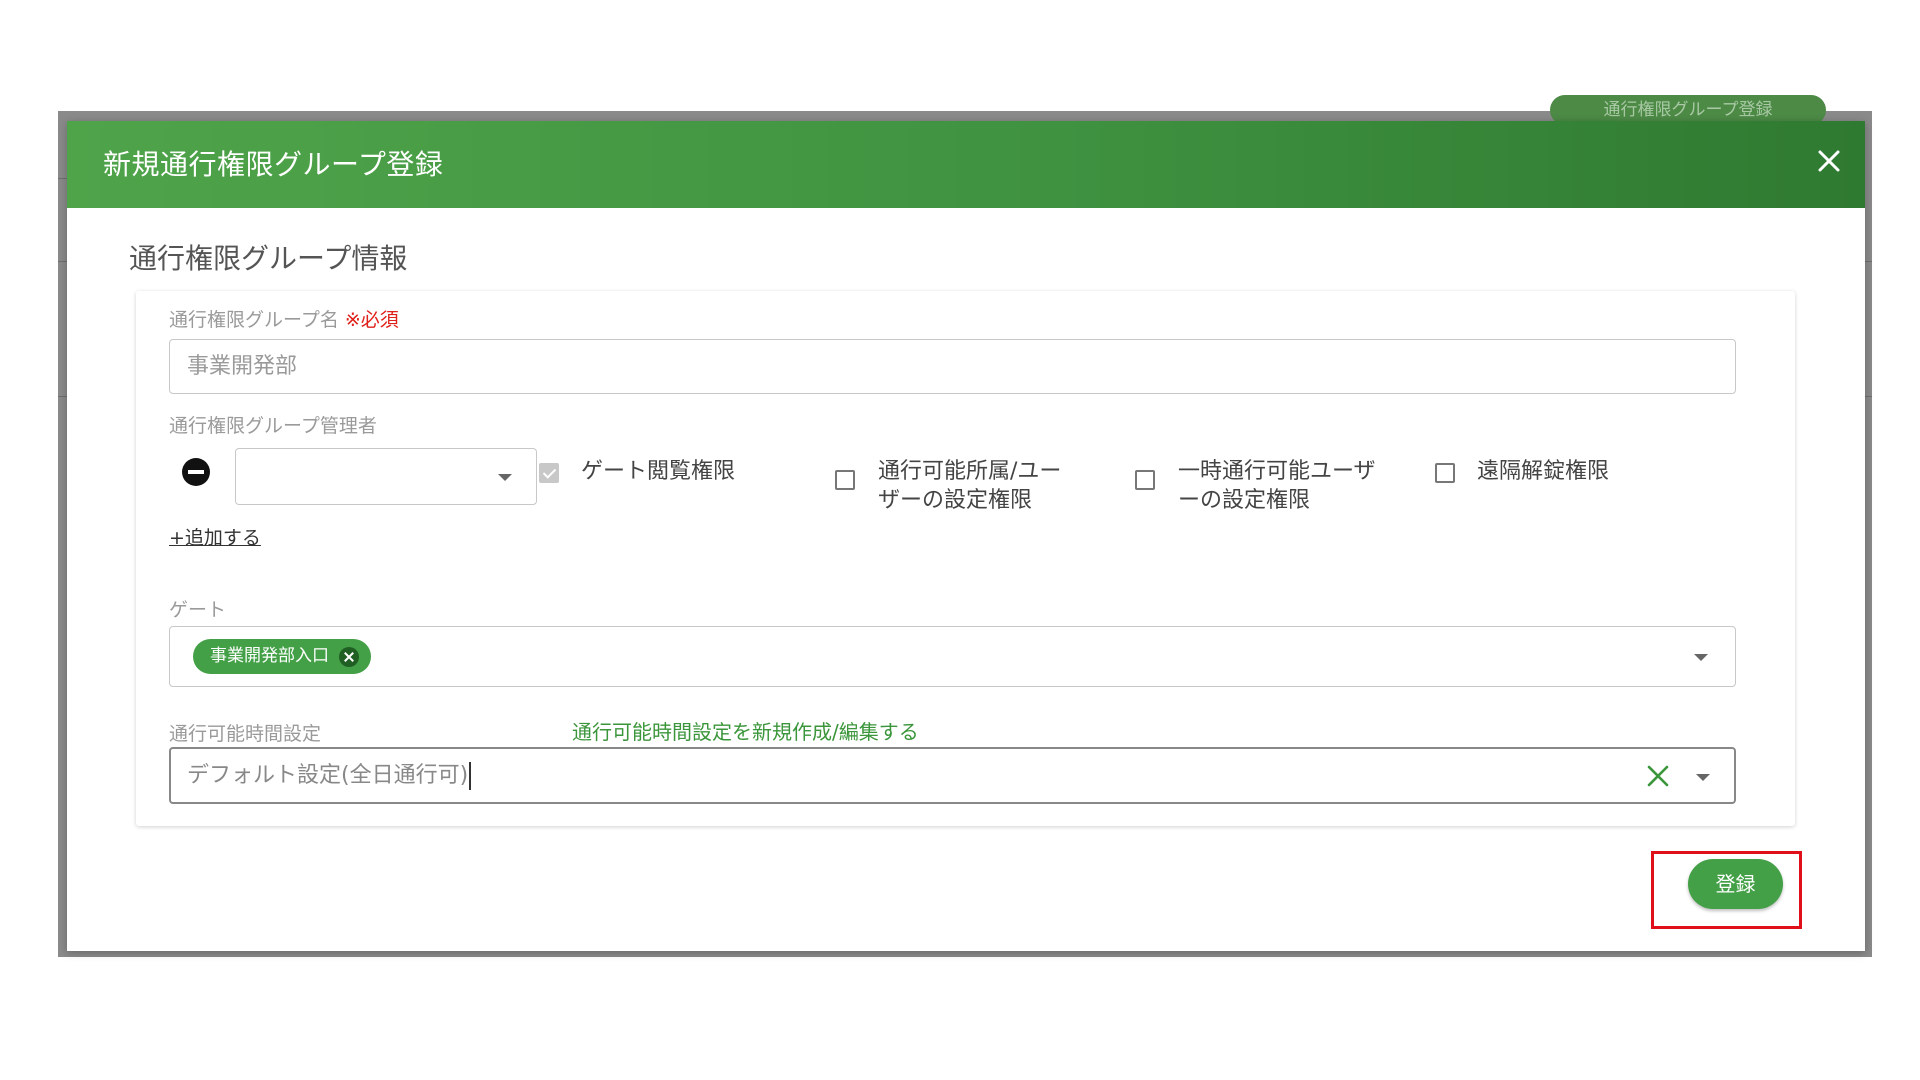 This screenshot has width=1920, height=1080. I want to click on gate-select: 事業開発部入口, so click(952, 656).